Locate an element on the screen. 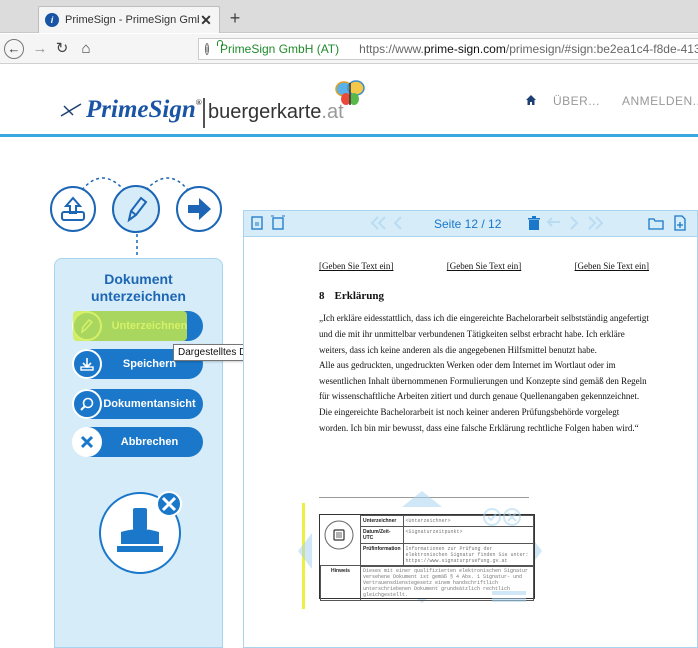 The height and width of the screenshot is (648, 698). step-next is located at coordinates (199, 209).